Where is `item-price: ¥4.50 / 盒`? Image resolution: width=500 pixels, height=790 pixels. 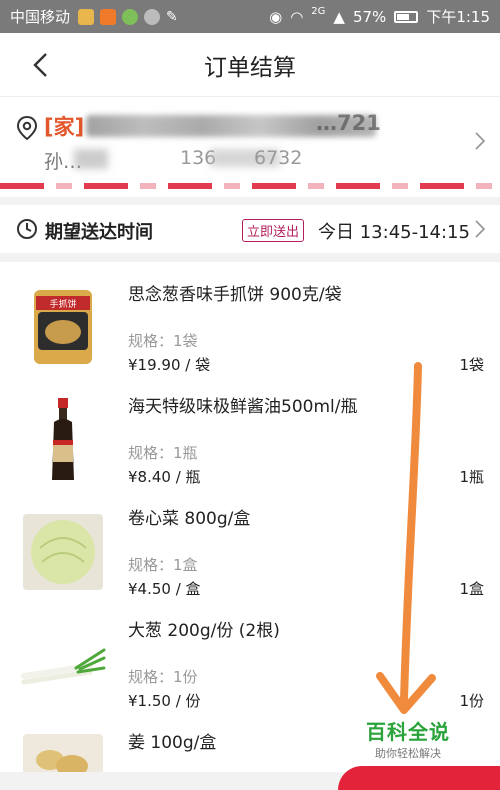 item-price: ¥4.50 / 盒 is located at coordinates (164, 589).